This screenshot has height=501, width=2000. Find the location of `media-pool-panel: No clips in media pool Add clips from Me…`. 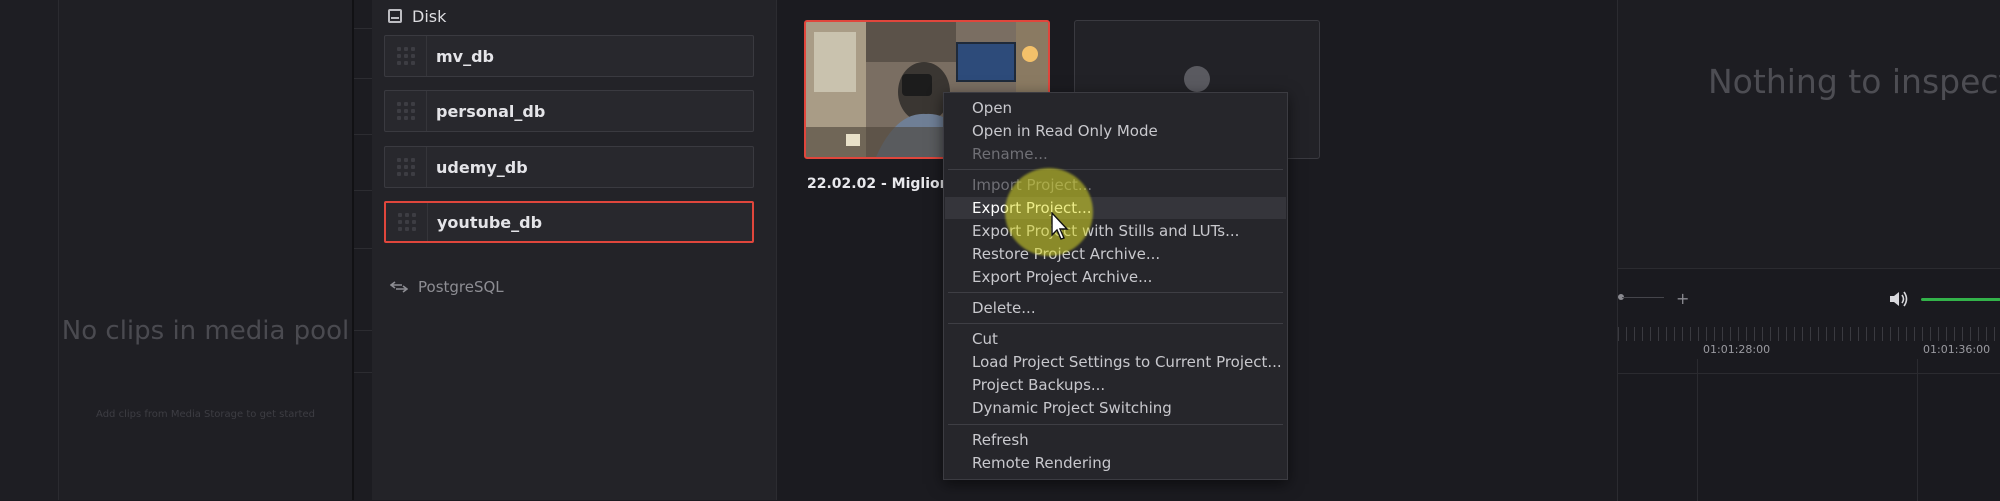

media-pool-panel: No clips in media pool Add clips from Me… is located at coordinates (205, 250).